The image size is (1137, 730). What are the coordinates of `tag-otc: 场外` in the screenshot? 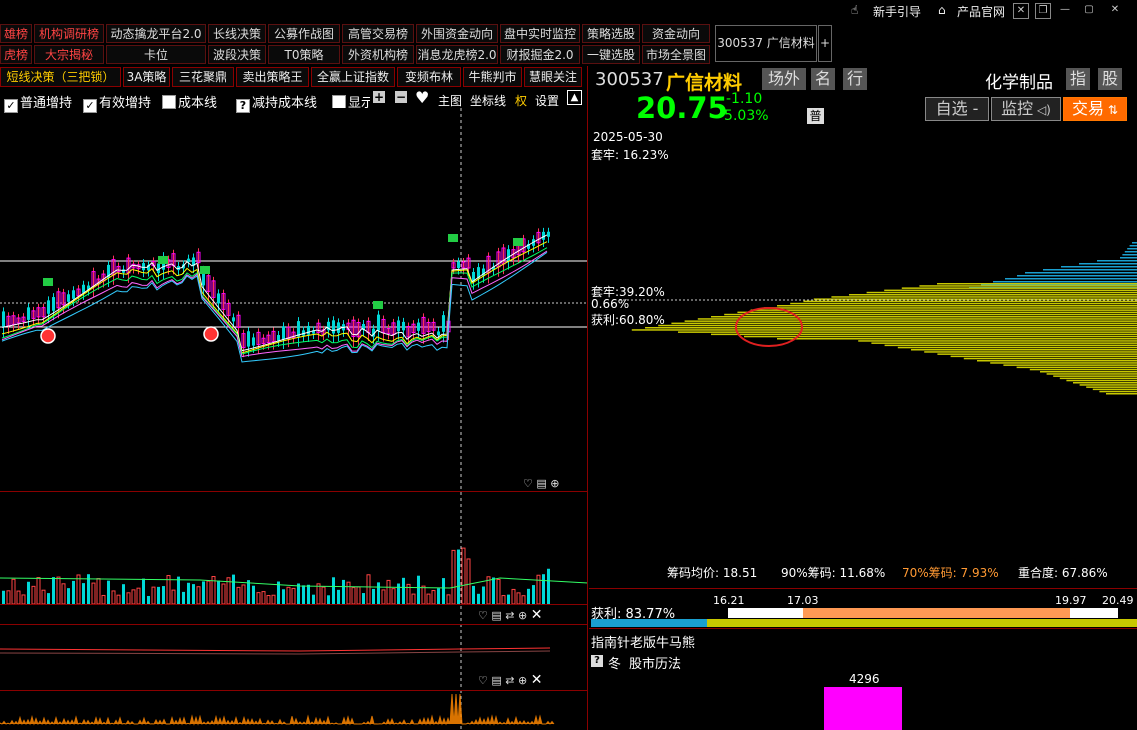 It's located at (784, 79).